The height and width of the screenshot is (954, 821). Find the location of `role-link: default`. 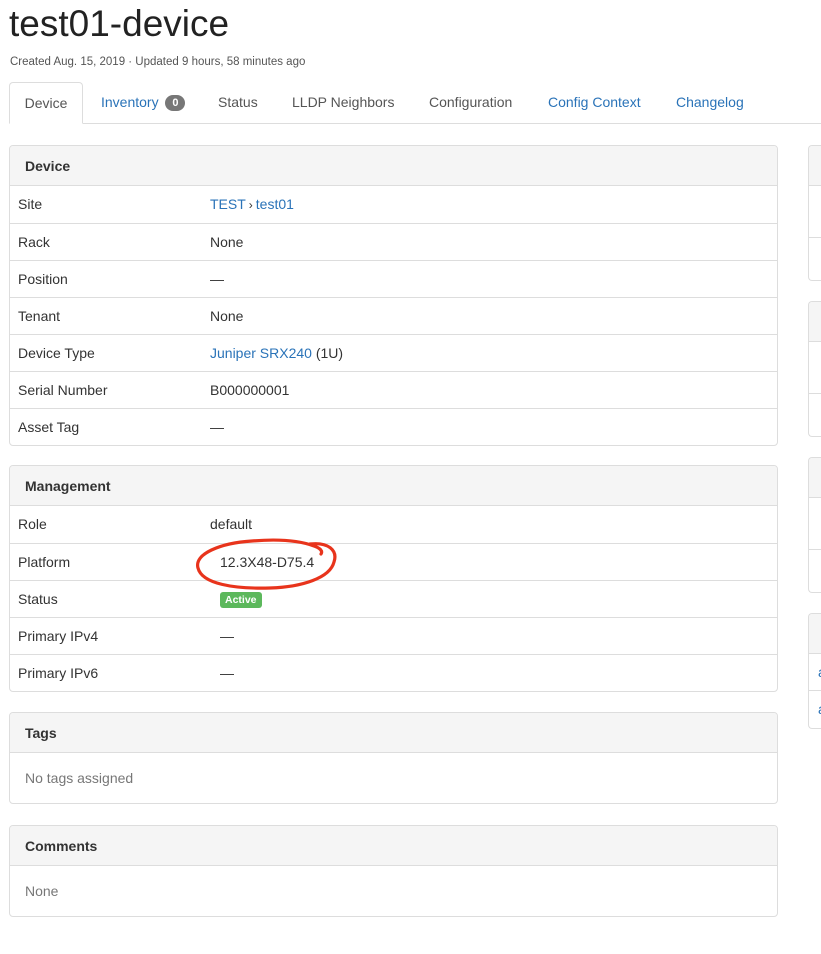

role-link: default is located at coordinates (231, 524).